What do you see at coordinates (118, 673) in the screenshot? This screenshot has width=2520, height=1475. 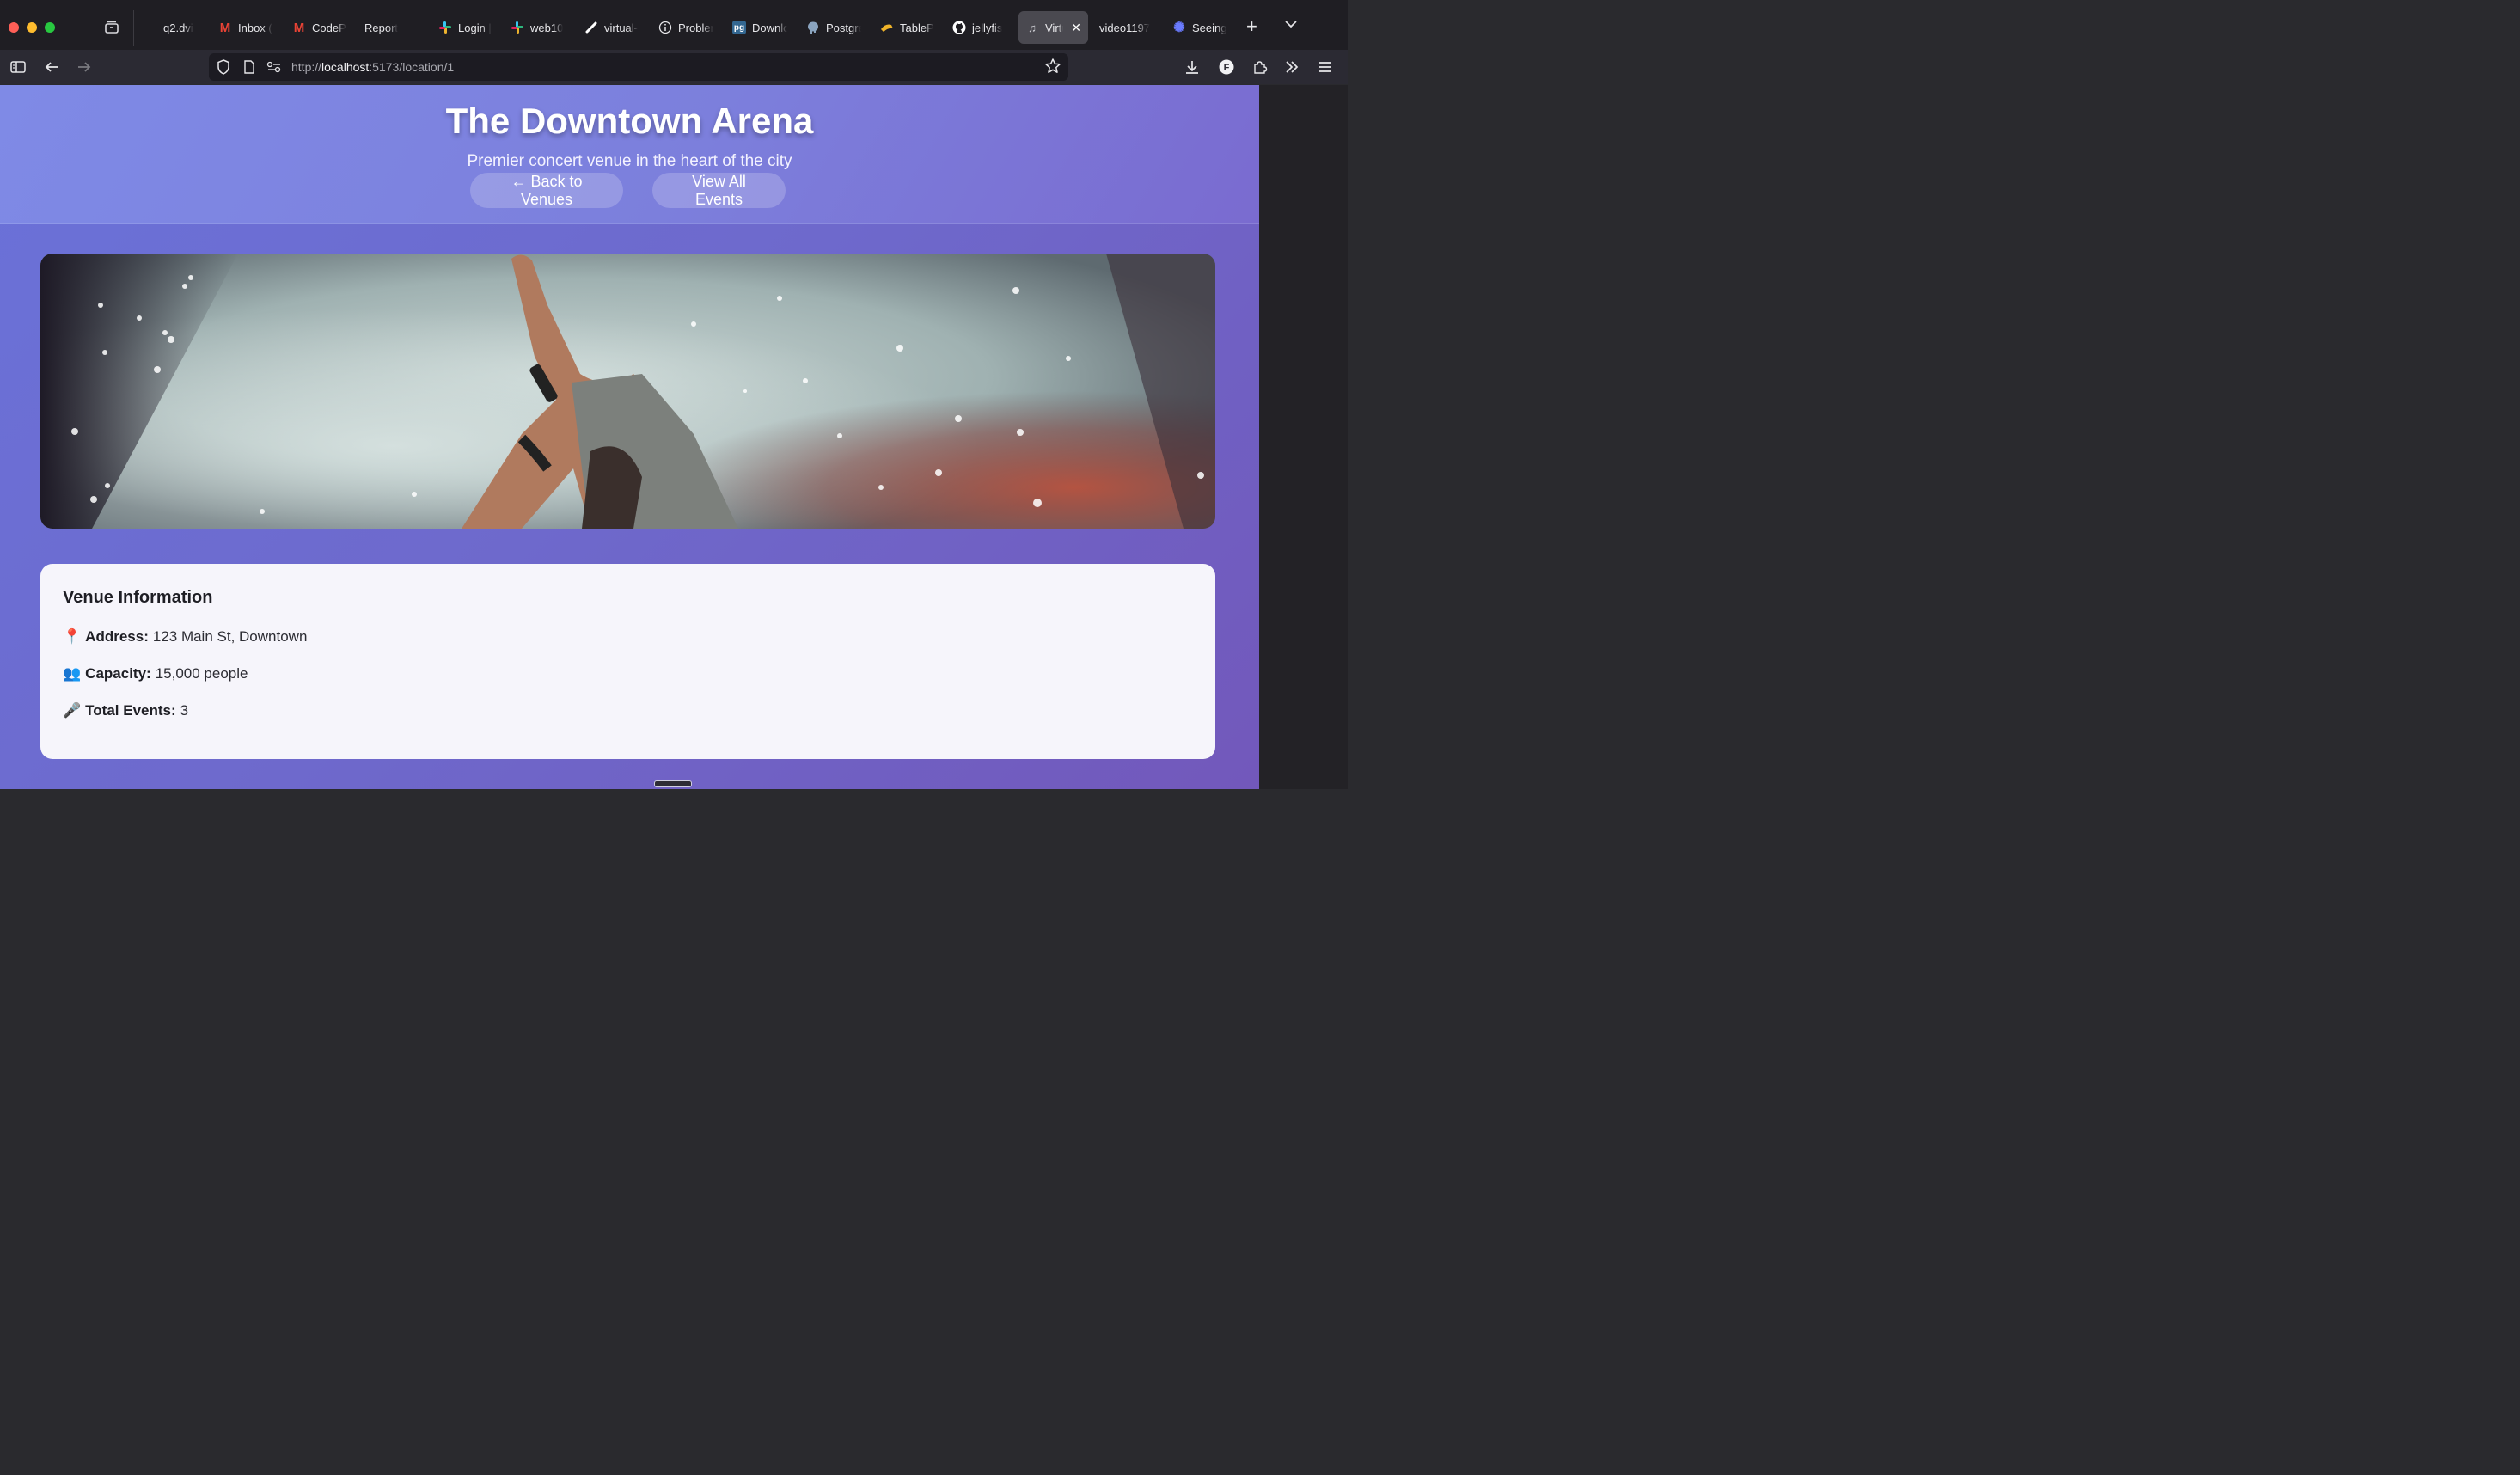 I see `capacity-label: Capacity:` at bounding box center [118, 673].